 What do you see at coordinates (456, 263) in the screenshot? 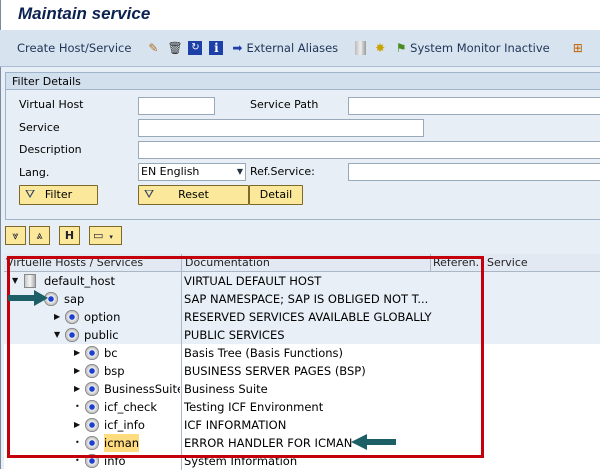
I see `header-reference: Referen.` at bounding box center [456, 263].